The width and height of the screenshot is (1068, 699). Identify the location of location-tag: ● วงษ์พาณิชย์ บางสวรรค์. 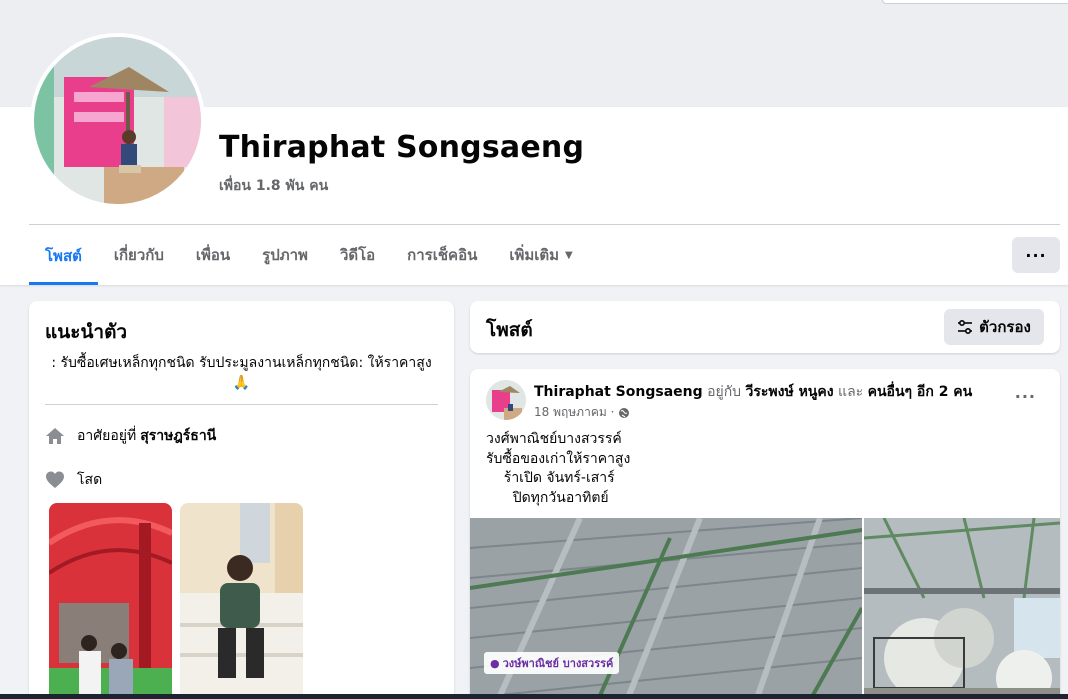
(552, 663).